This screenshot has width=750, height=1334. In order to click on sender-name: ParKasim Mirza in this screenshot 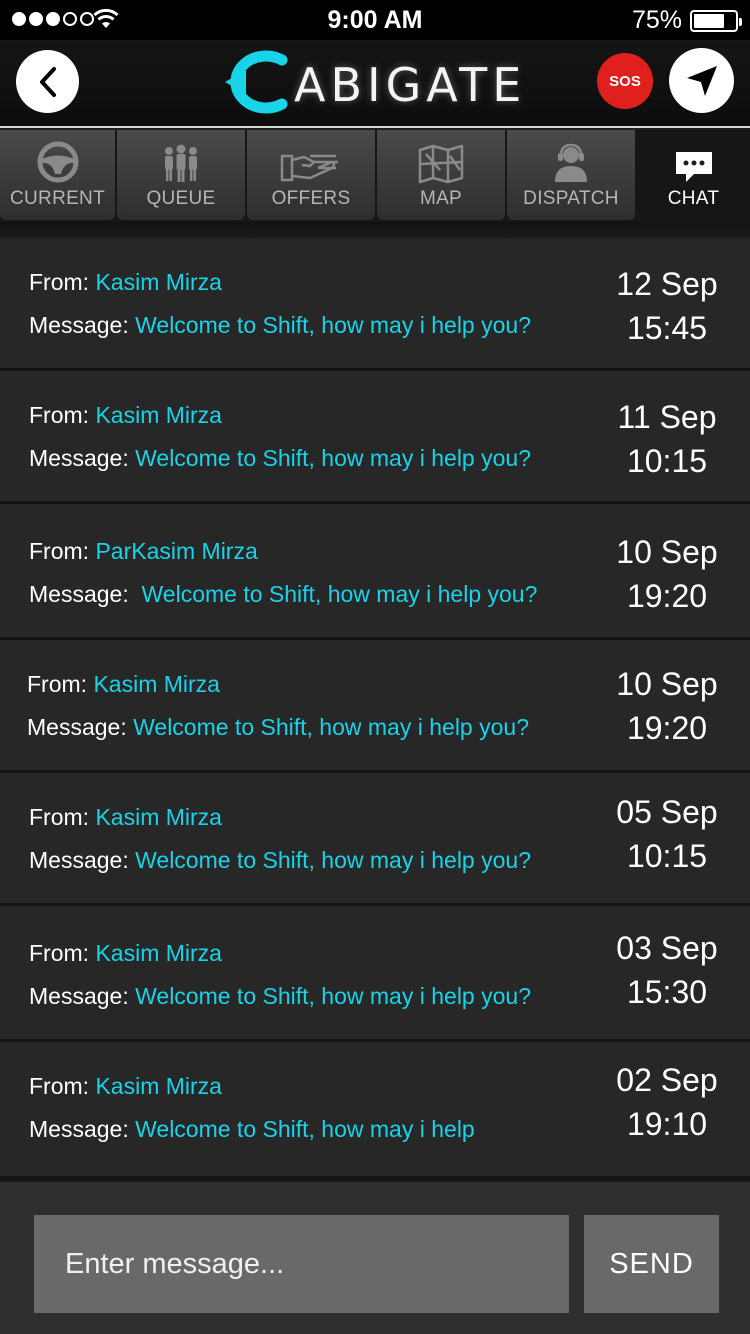, I will do `click(176, 551)`.